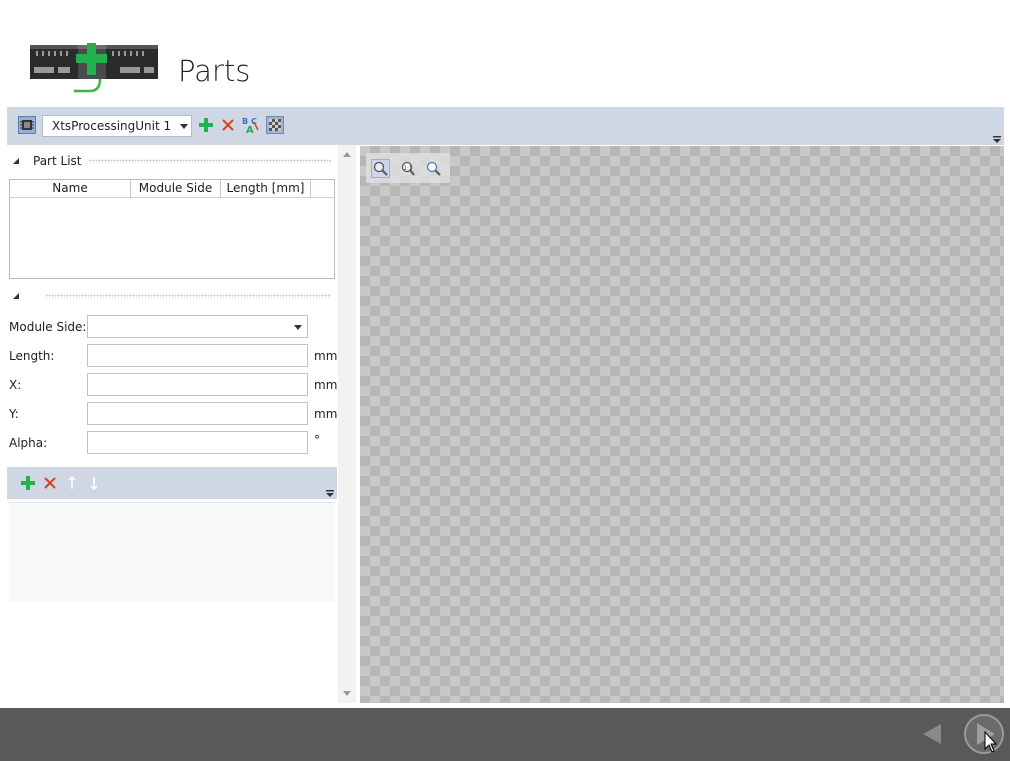 The image size is (1010, 761). I want to click on grid-toggle-icon, so click(275, 125).